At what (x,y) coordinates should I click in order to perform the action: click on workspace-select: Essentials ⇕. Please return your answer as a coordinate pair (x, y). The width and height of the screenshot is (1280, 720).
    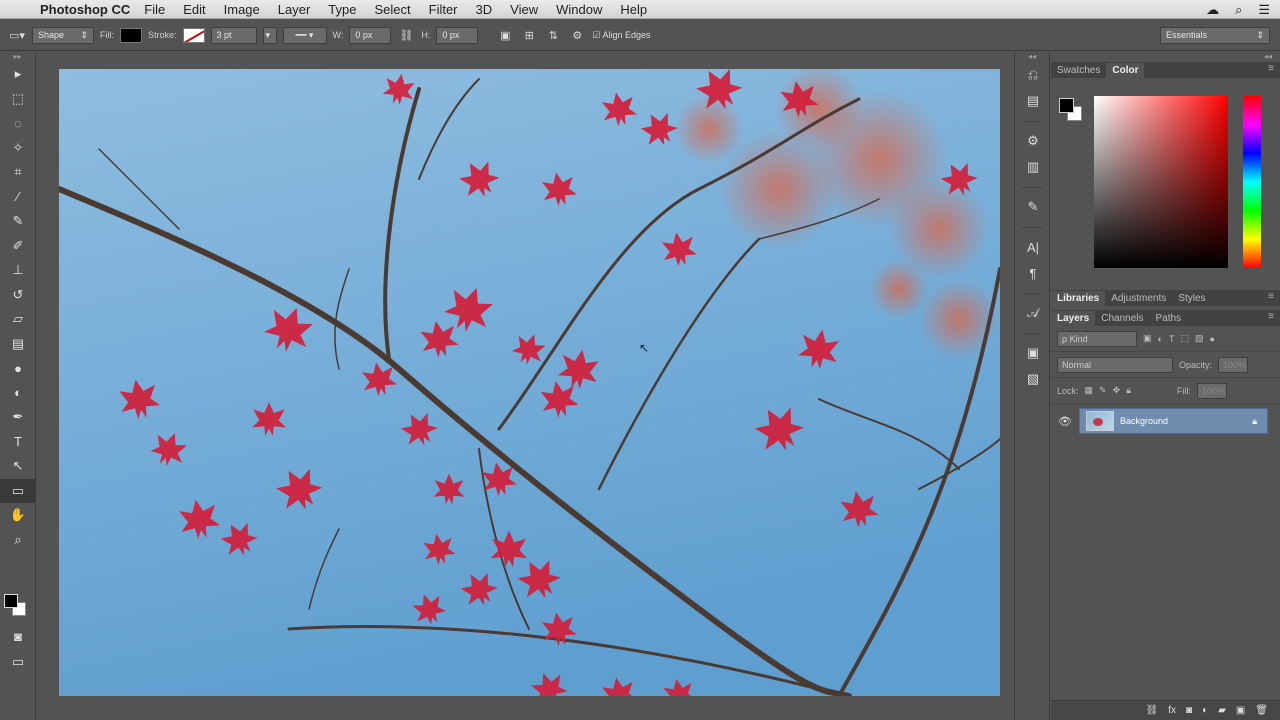
    Looking at the image, I should click on (1215, 35).